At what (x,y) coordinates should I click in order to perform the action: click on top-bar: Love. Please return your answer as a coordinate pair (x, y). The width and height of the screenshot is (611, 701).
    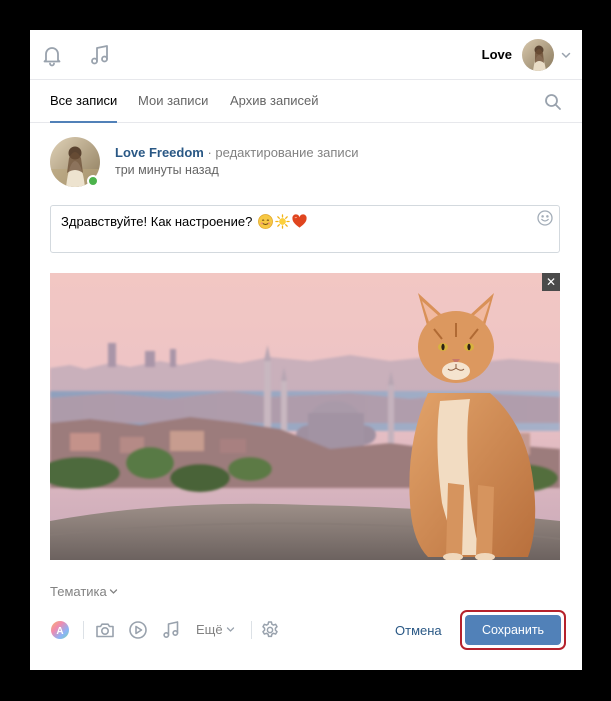
    Looking at the image, I should click on (306, 55).